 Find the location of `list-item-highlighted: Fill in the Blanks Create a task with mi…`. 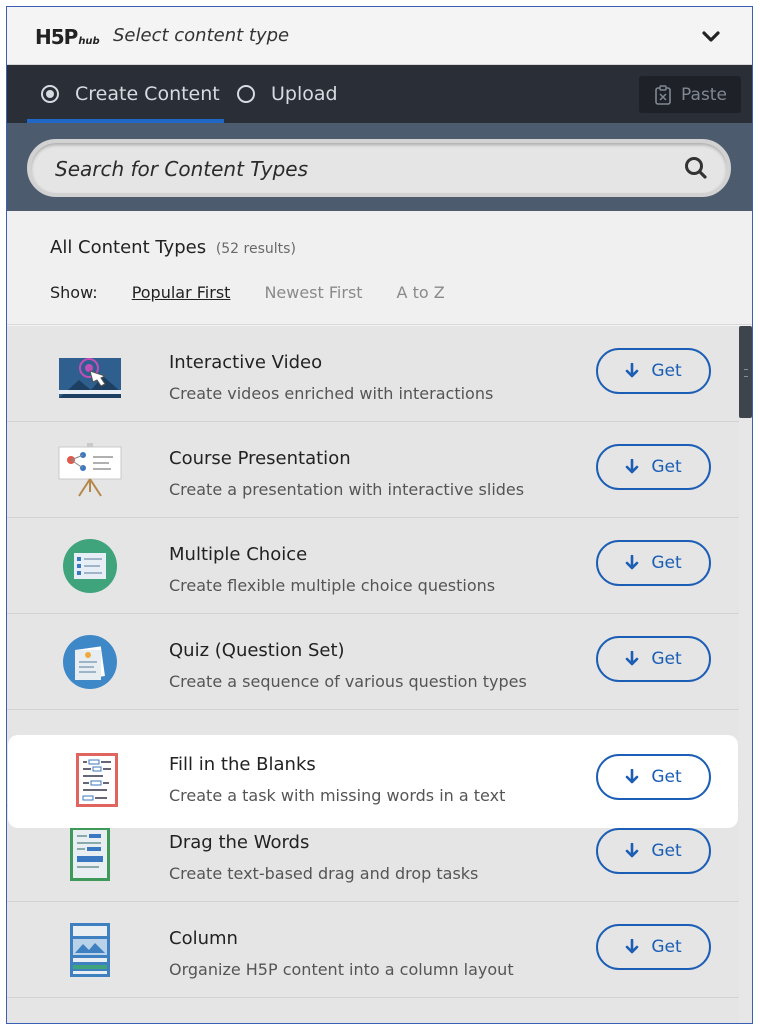

list-item-highlighted: Fill in the Blanks Create a task with mi… is located at coordinates (373, 781).